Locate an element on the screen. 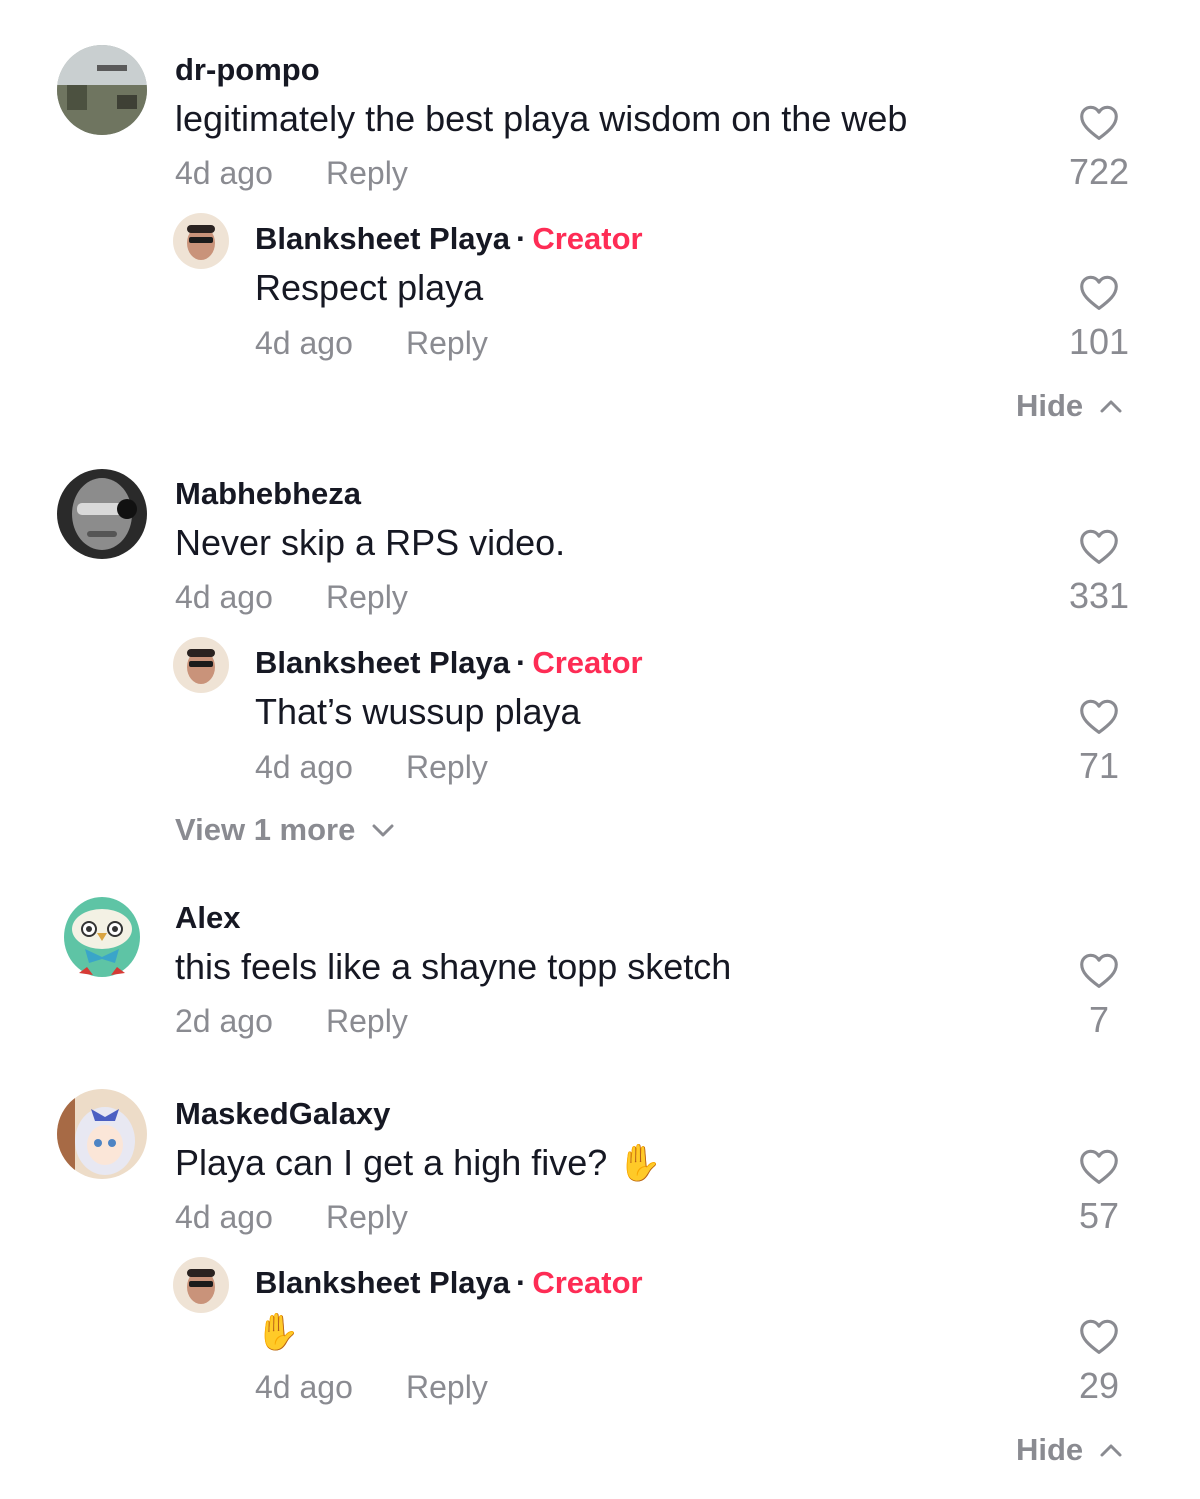 The width and height of the screenshot is (1200, 1499). like-count: 57 is located at coordinates (1099, 1215).